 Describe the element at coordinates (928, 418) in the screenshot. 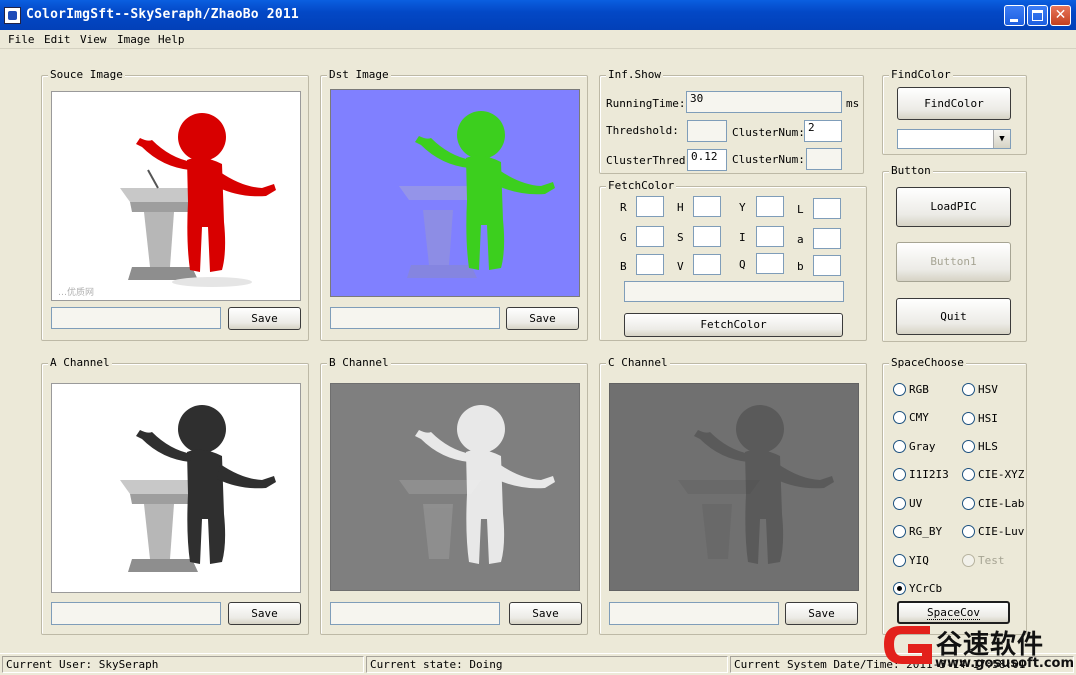

I see `radio-cmy: CMY` at that location.